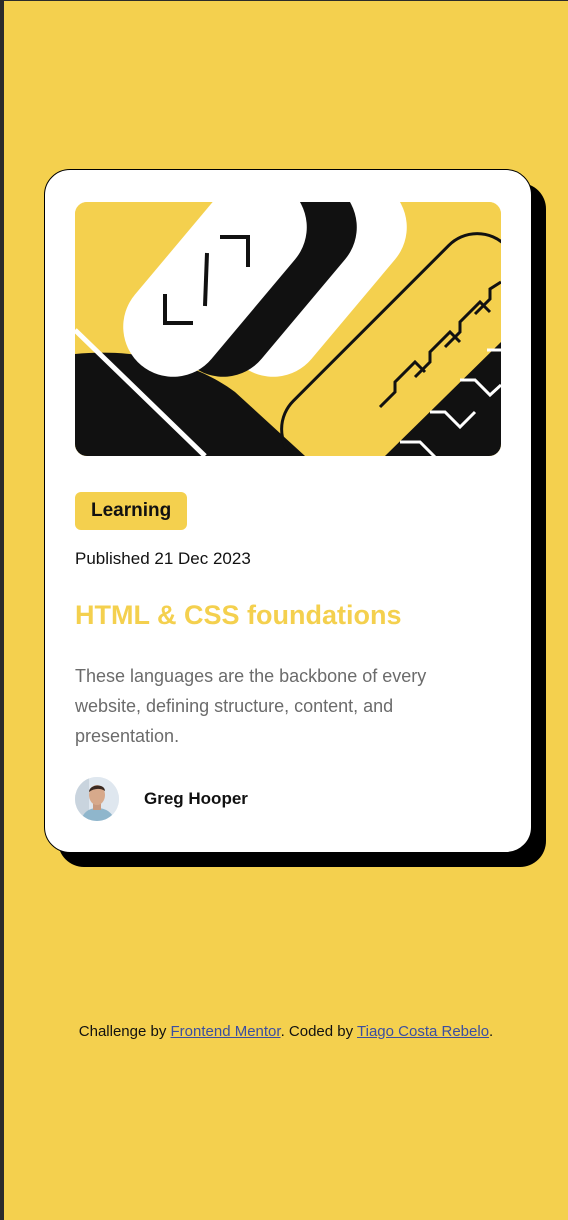 The width and height of the screenshot is (568, 1220). I want to click on attribution-middle: . Coded by, so click(319, 1031).